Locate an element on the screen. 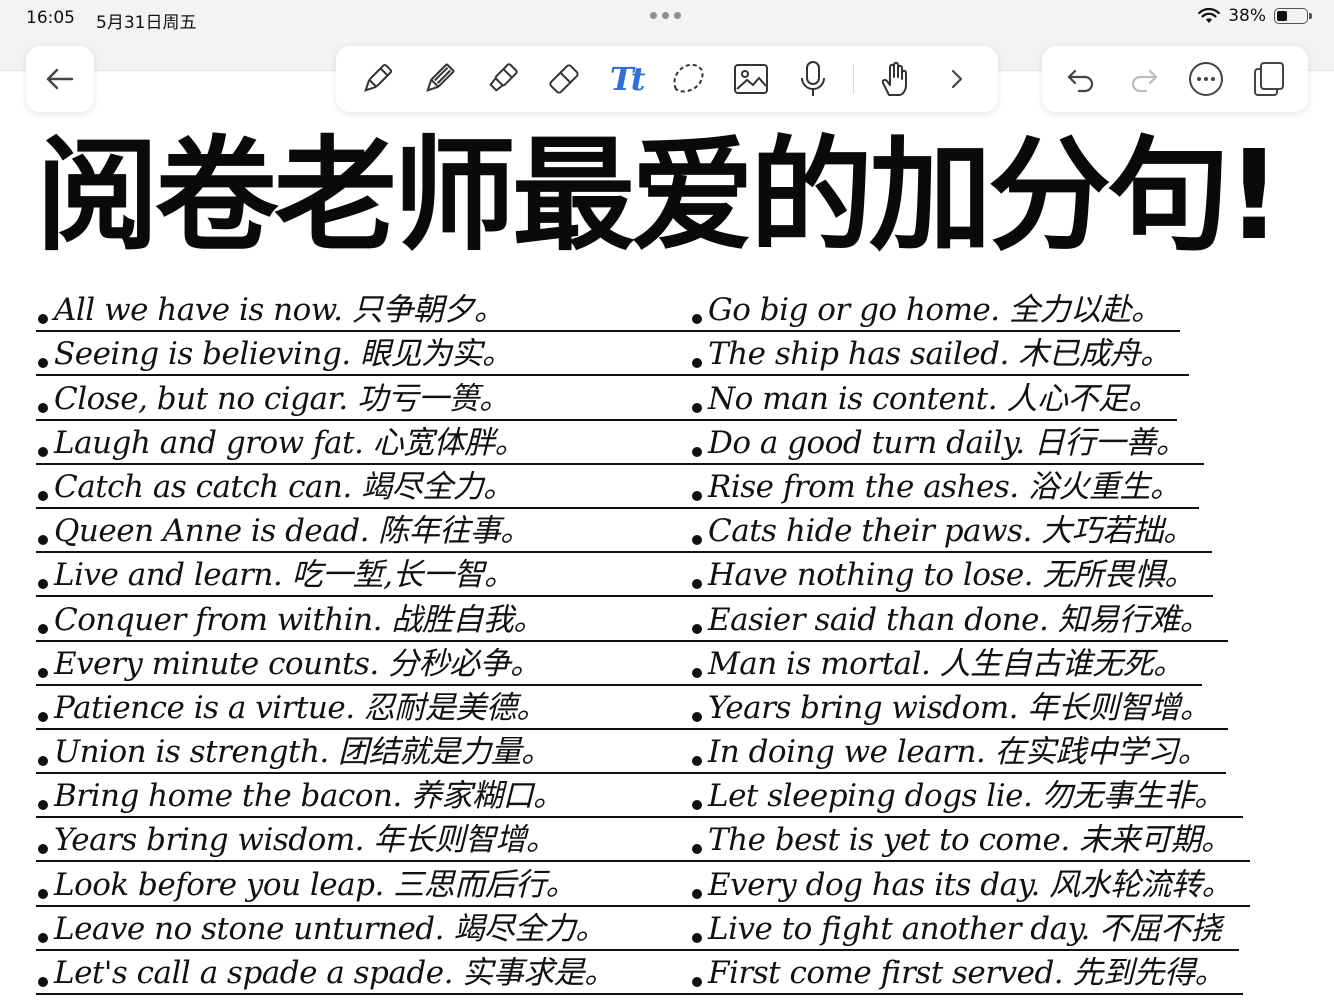  phrase-row: Let sleeping dogs lie. 勿无事生非。 is located at coordinates (966, 796).